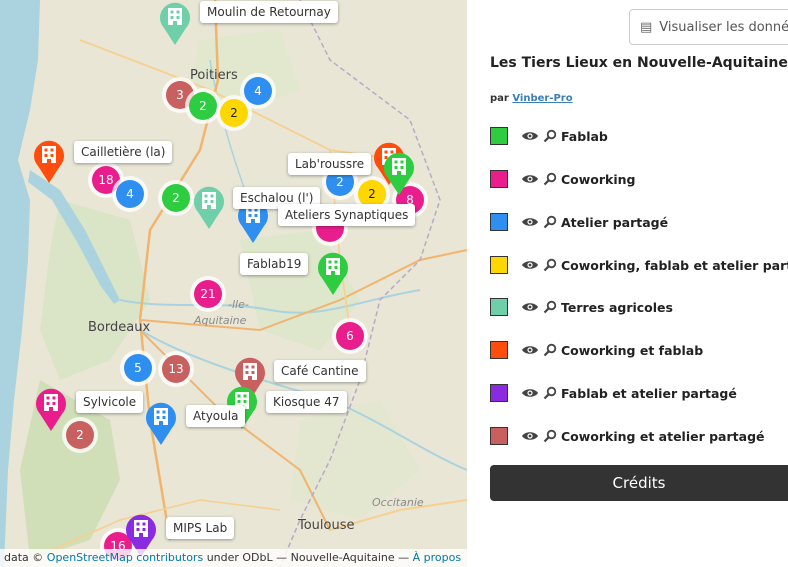 The width and height of the screenshot is (788, 567). What do you see at coordinates (216, 416) in the screenshot?
I see `place-label-atyoula: Atyoula` at bounding box center [216, 416].